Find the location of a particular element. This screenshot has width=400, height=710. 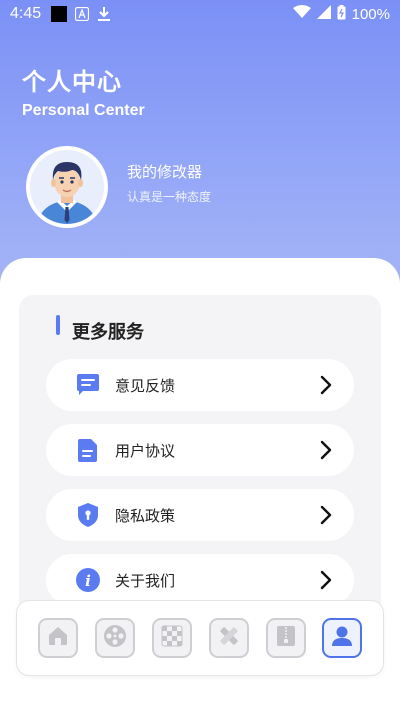

checkerboard-icon is located at coordinates (172, 638).